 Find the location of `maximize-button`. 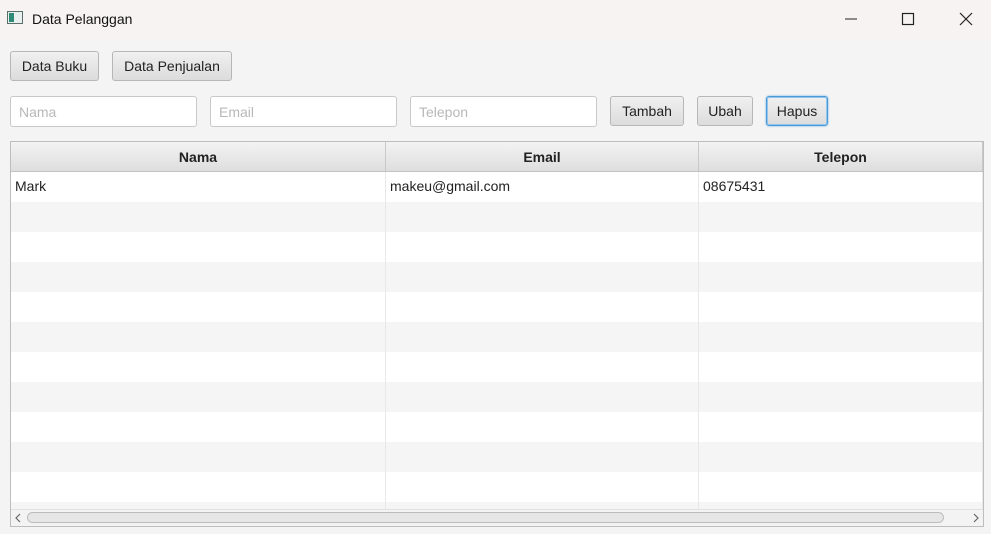

maximize-button is located at coordinates (908, 19).